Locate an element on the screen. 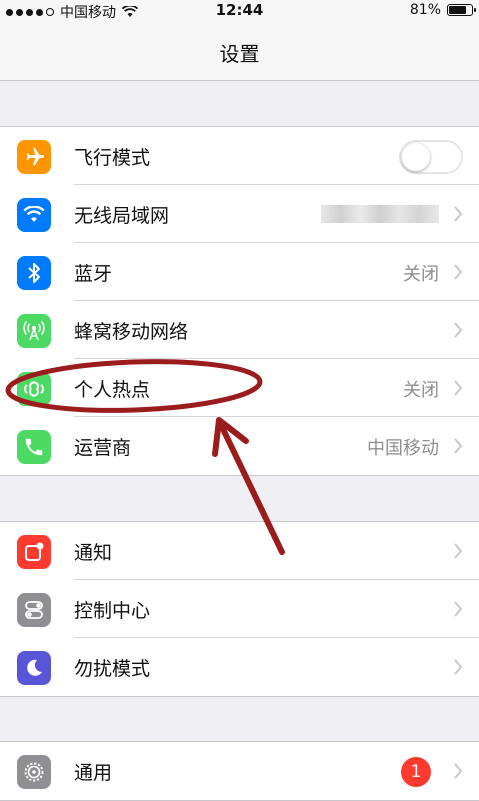  hotspot-icon is located at coordinates (34, 389).